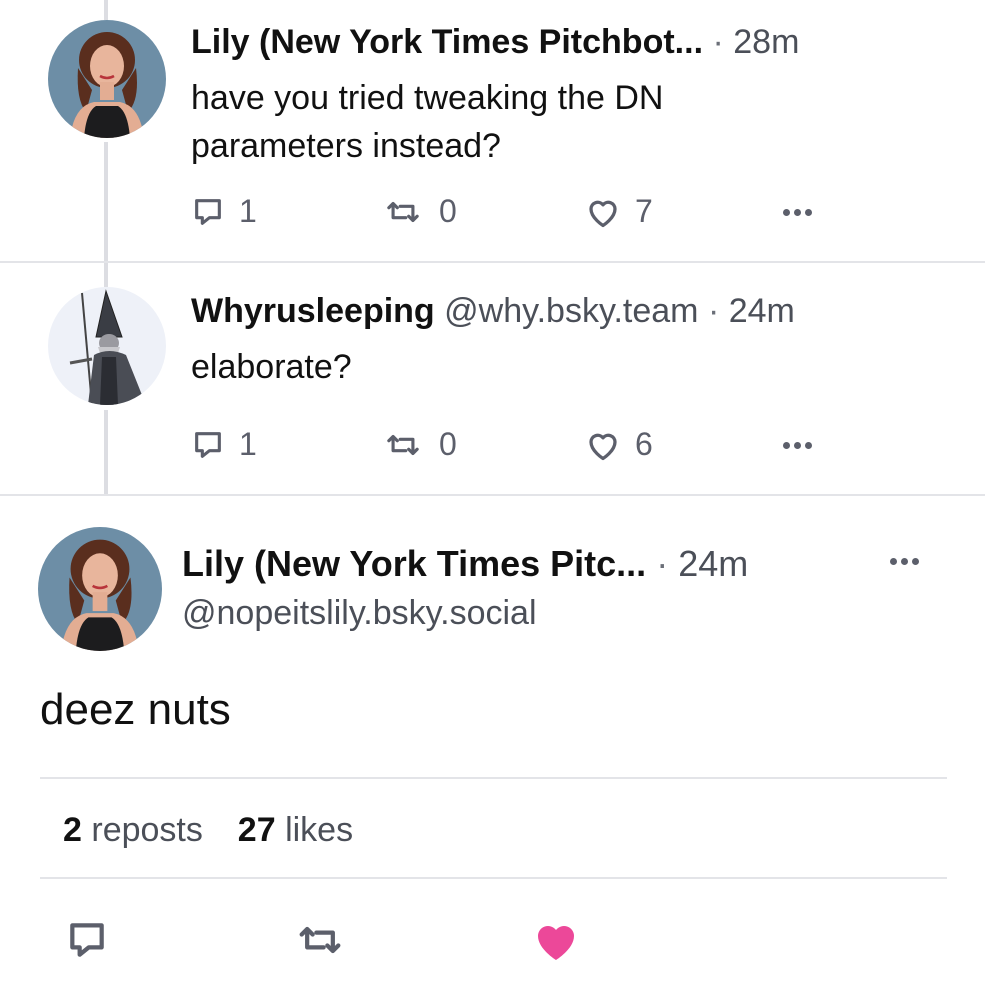 This screenshot has height=1000, width=985. I want to click on author-handle: @nopeitslily.bsky.social, so click(359, 613).